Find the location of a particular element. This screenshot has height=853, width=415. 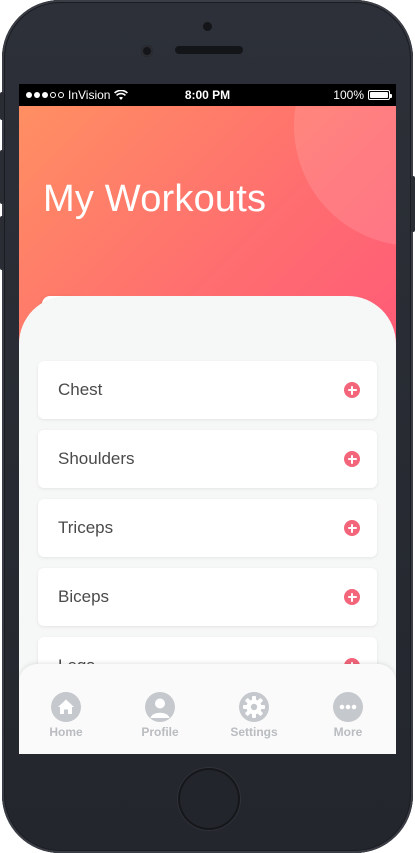

workout-item-chest: Chest is located at coordinates (207, 390).